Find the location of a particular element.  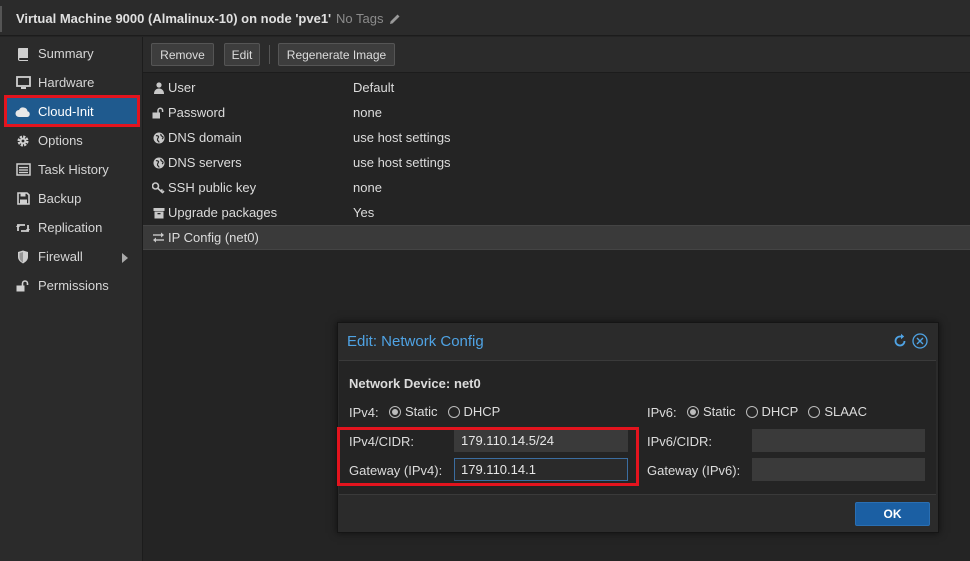

radio-label: SLAAC is located at coordinates (845, 411).